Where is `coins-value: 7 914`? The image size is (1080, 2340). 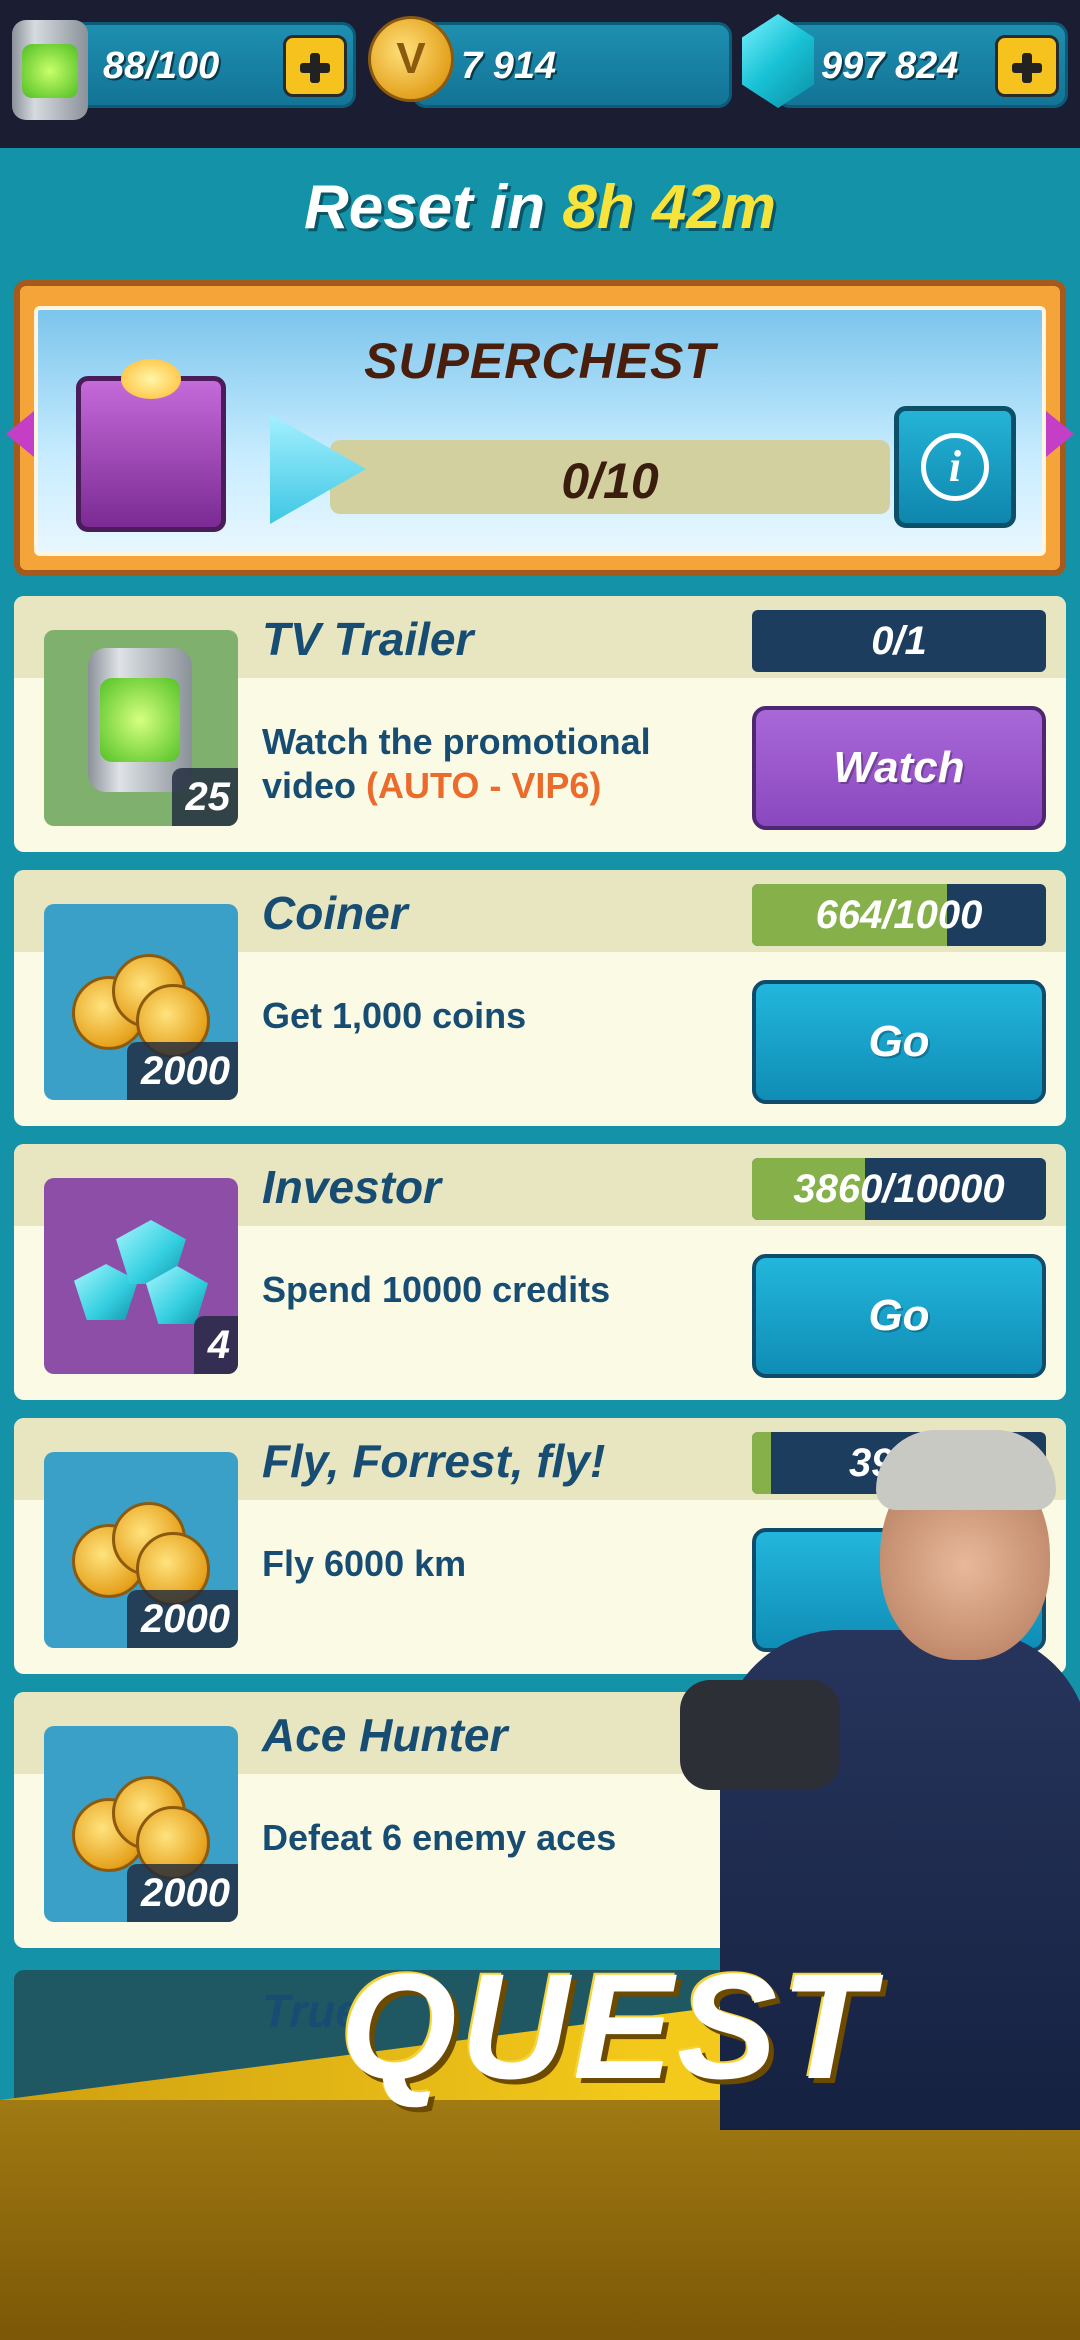
coins-value: 7 914 is located at coordinates (509, 66).